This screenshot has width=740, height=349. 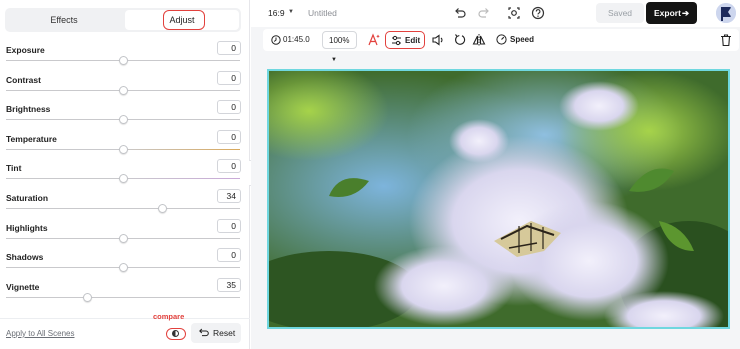 I want to click on arrow-right-icon: ➔, so click(x=686, y=13).